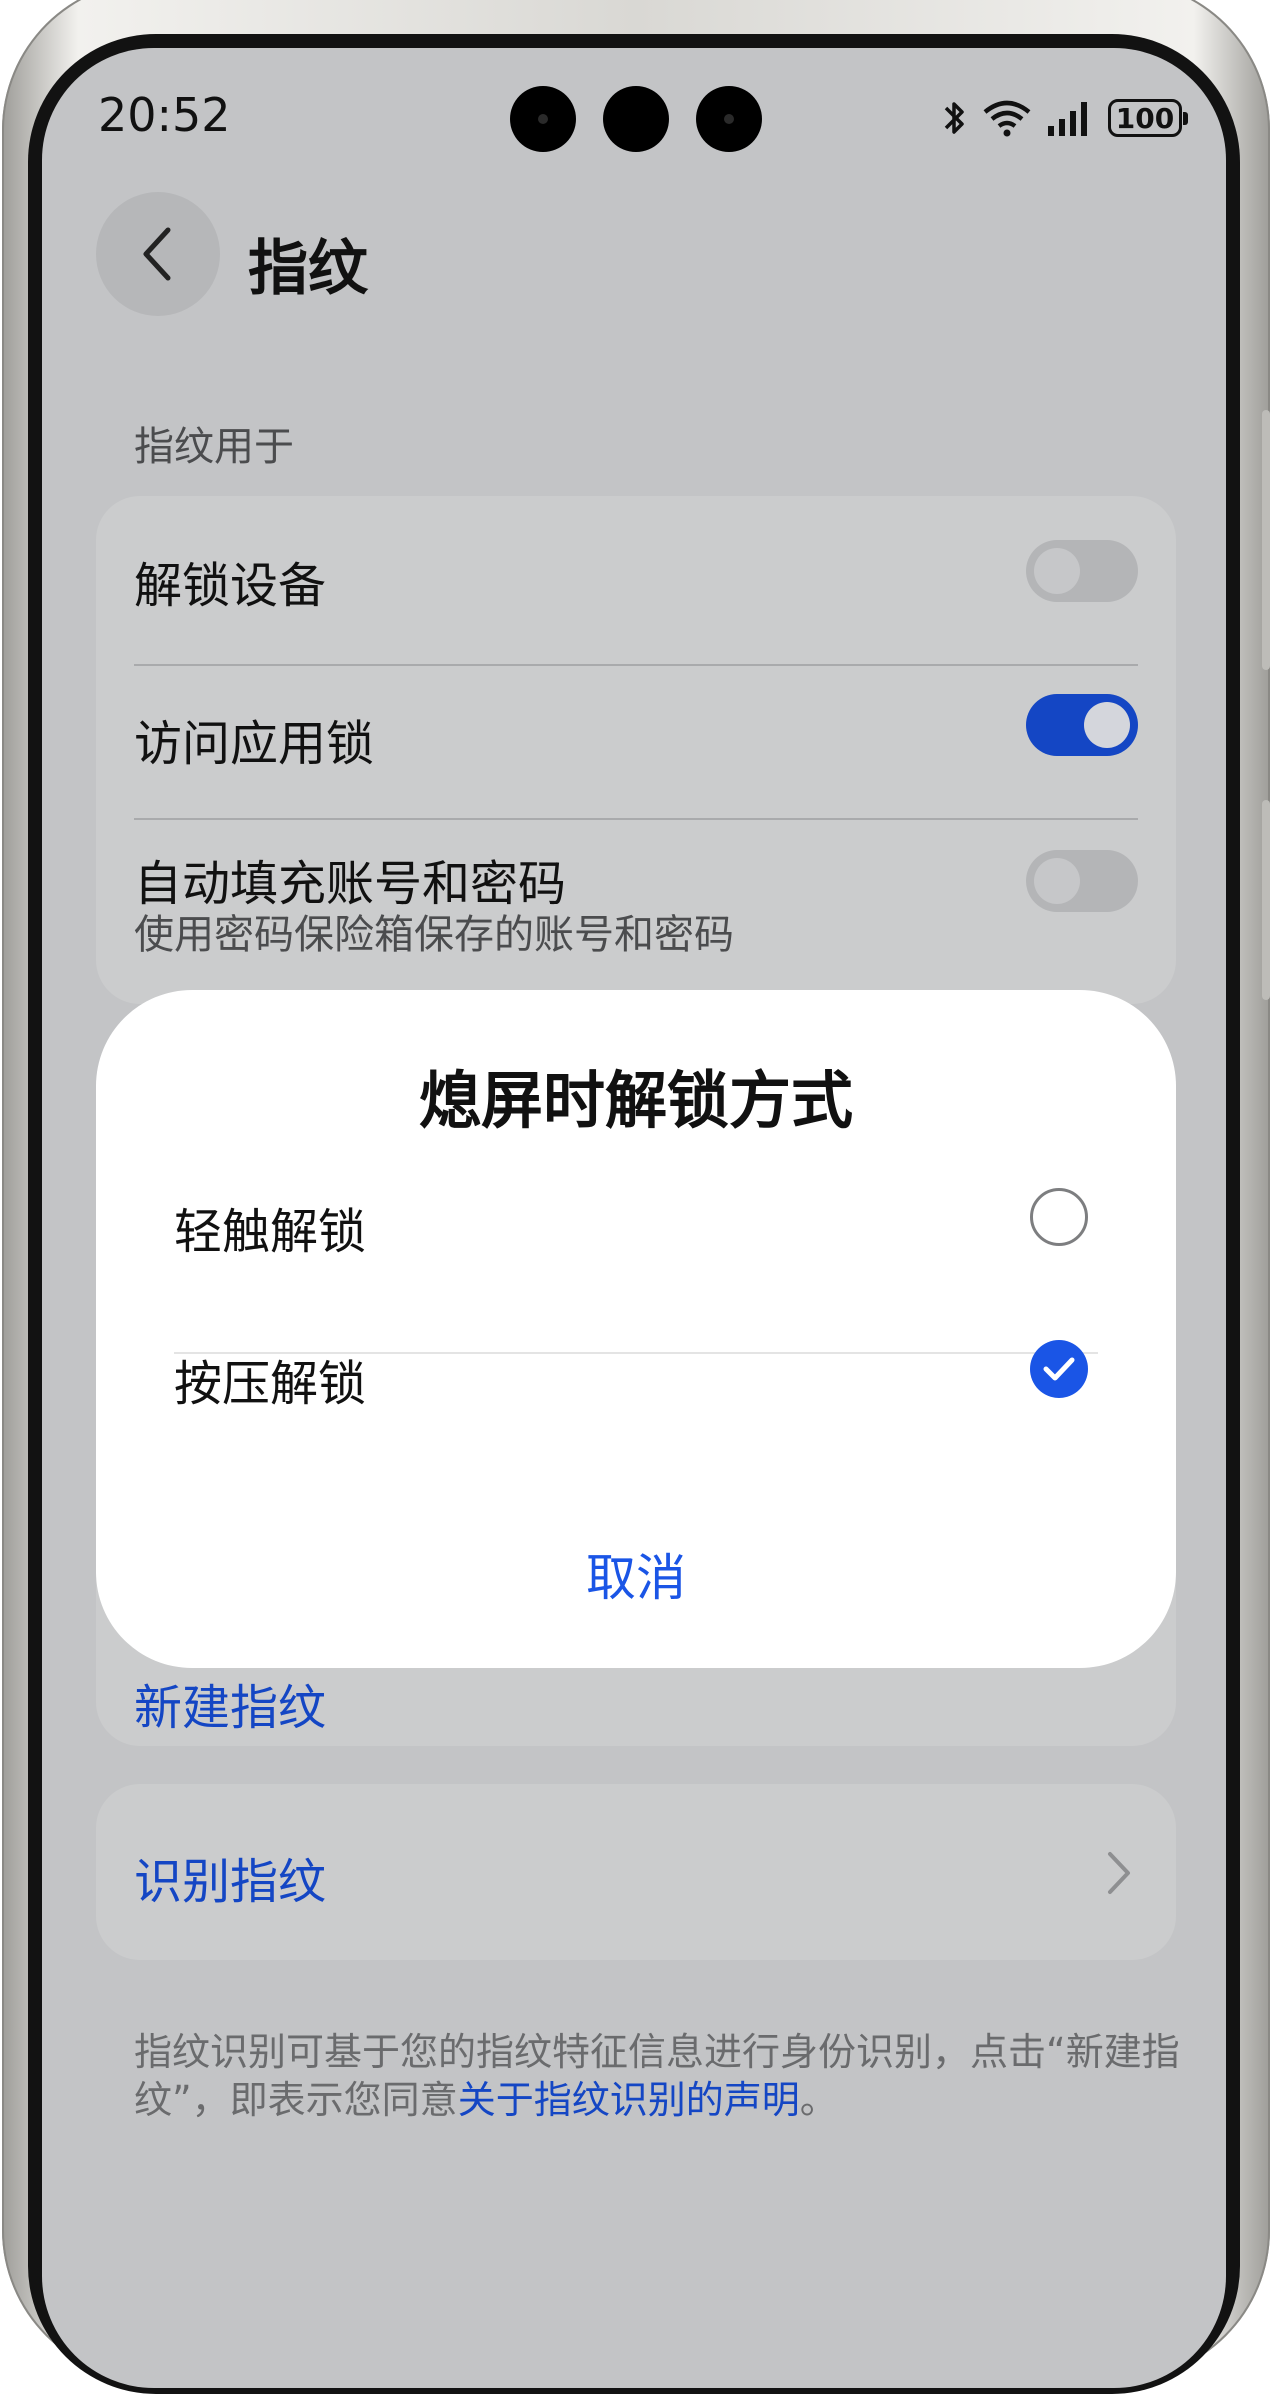 Image resolution: width=1280 pixels, height=2394 pixels. Describe the element at coordinates (164, 115) in the screenshot. I see `status-time: 20:52` at that location.